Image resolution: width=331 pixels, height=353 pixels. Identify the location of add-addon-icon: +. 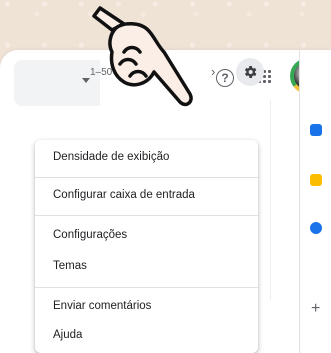
(315, 309).